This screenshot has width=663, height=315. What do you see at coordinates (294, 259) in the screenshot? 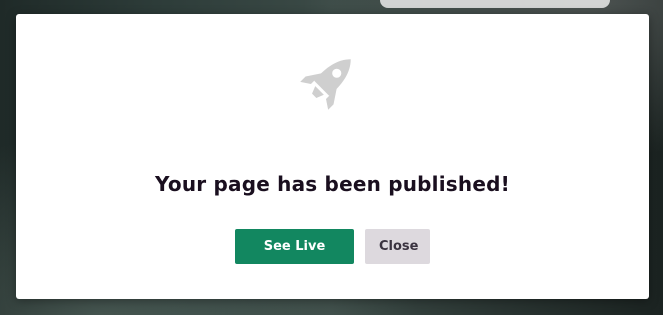
I see `see-live-page-button: See Live Page` at bounding box center [294, 259].